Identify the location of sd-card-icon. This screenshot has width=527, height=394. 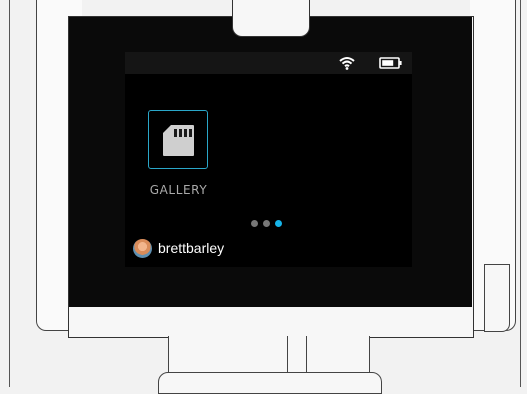
(178, 140).